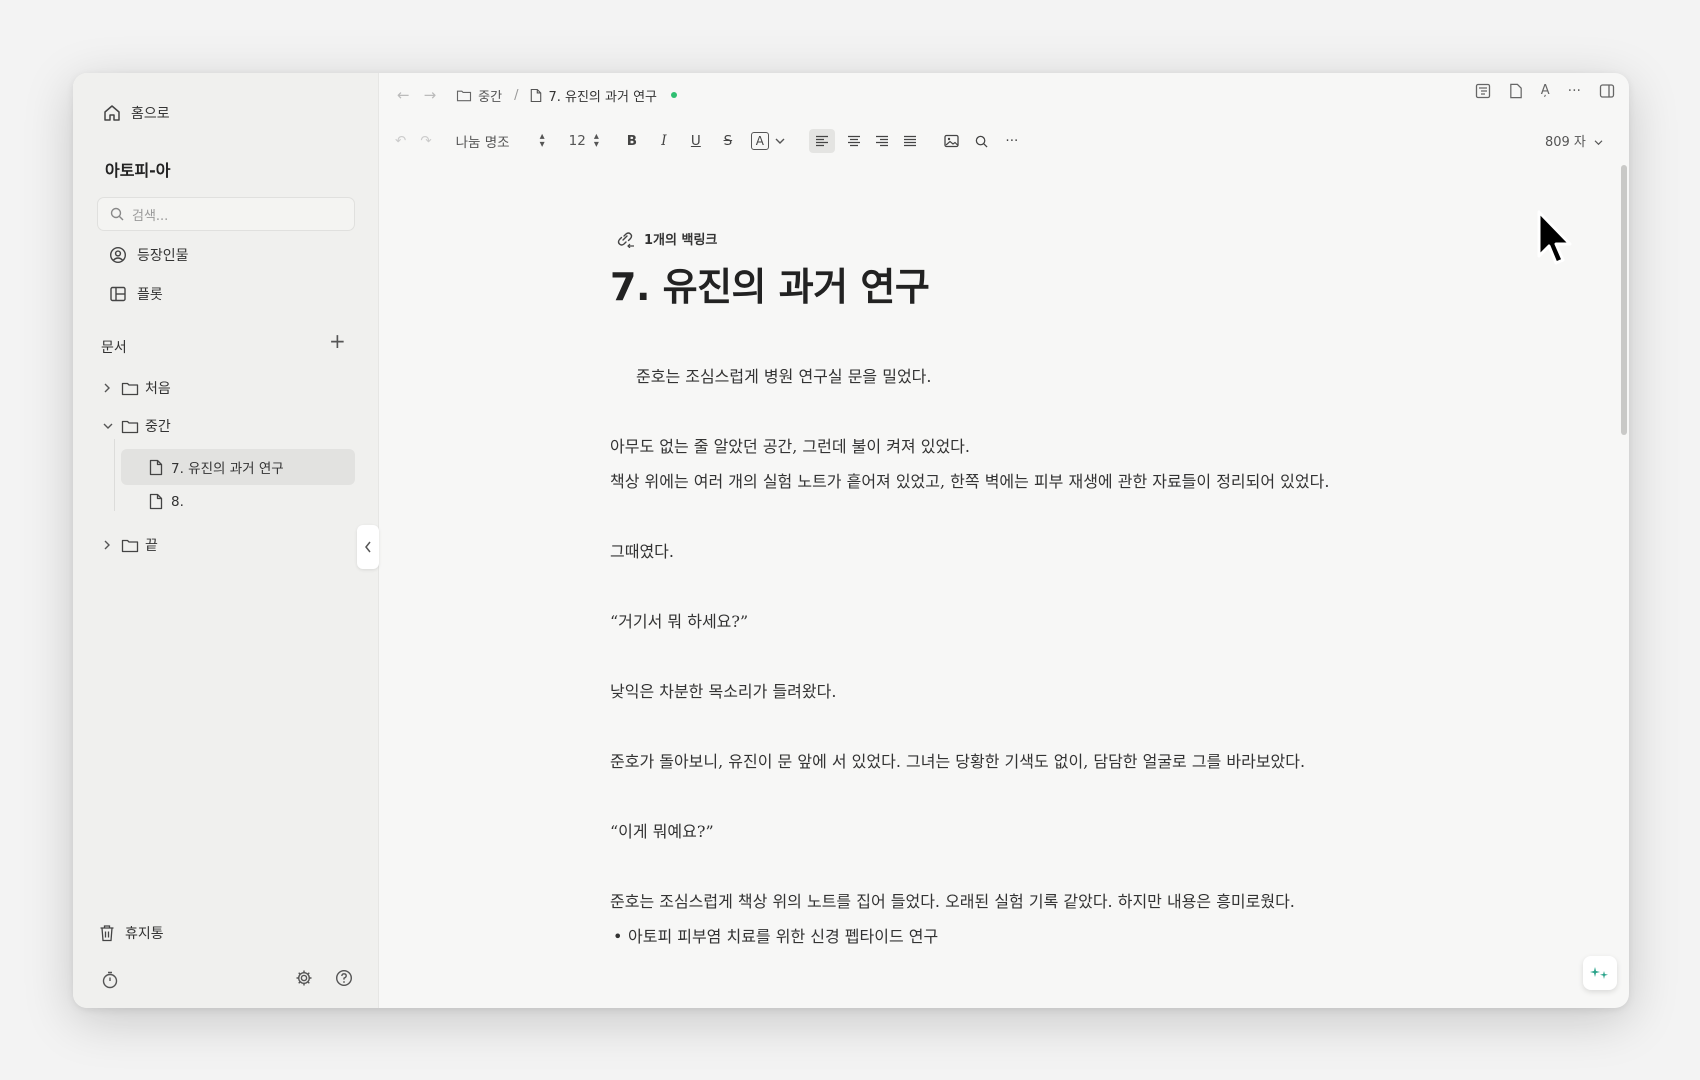 The height and width of the screenshot is (1080, 1700). What do you see at coordinates (1000, 283) in the screenshot?
I see `document-title: 7. 유진의 과거 연구` at bounding box center [1000, 283].